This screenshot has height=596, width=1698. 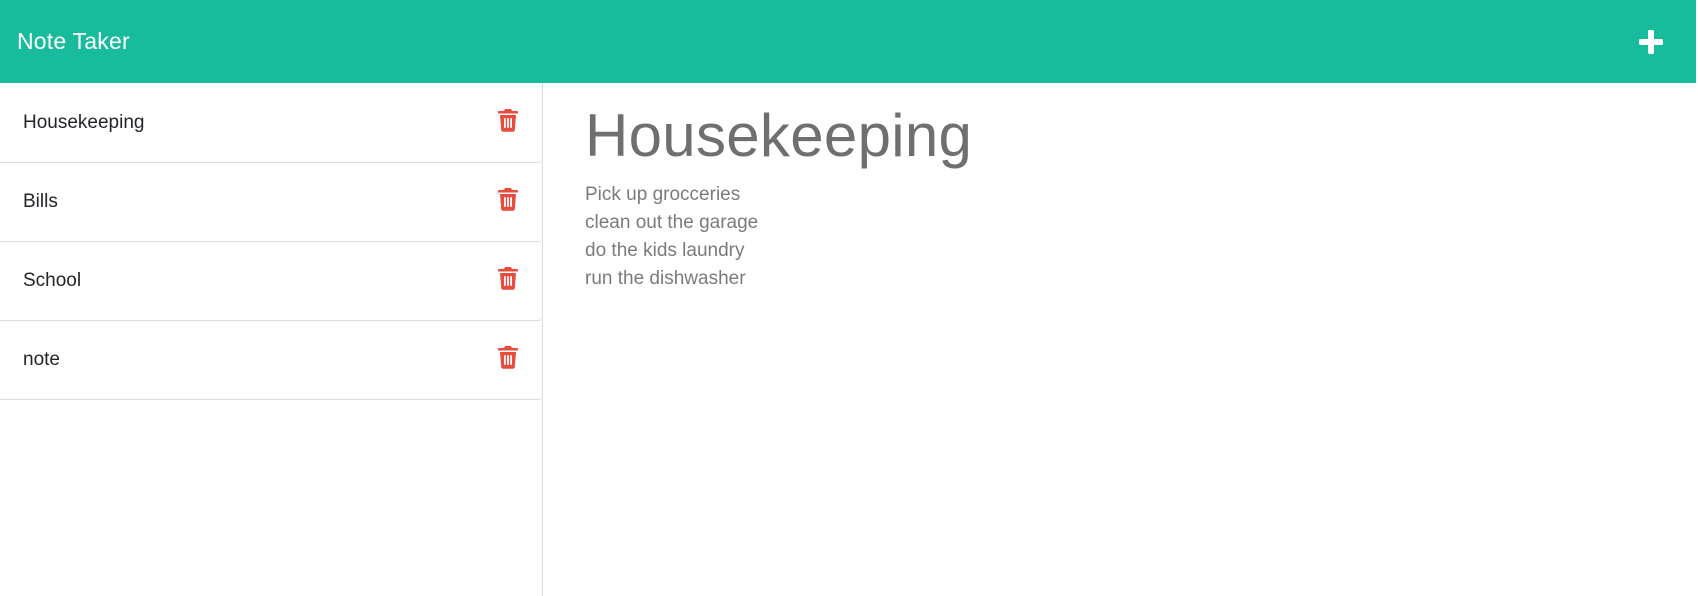 I want to click on note-list-item: note, so click(x=271, y=360).